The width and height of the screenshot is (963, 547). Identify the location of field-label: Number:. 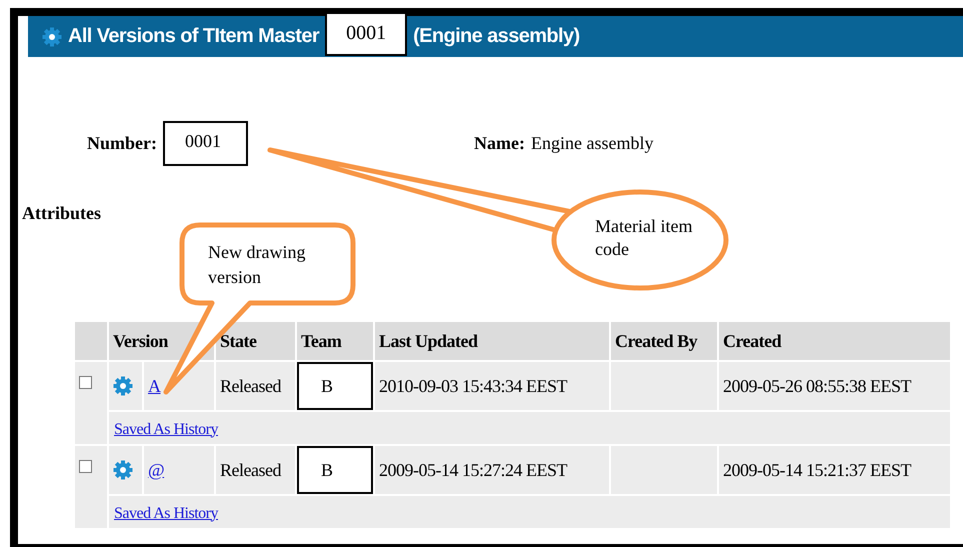
(122, 143).